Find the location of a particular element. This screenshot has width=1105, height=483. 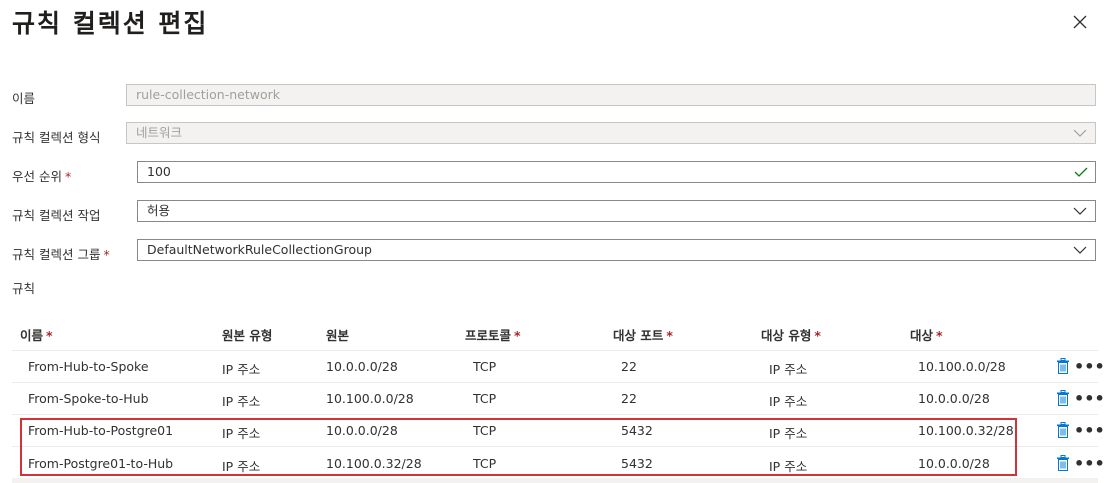

horizontal-scrollbar is located at coordinates (555, 480).